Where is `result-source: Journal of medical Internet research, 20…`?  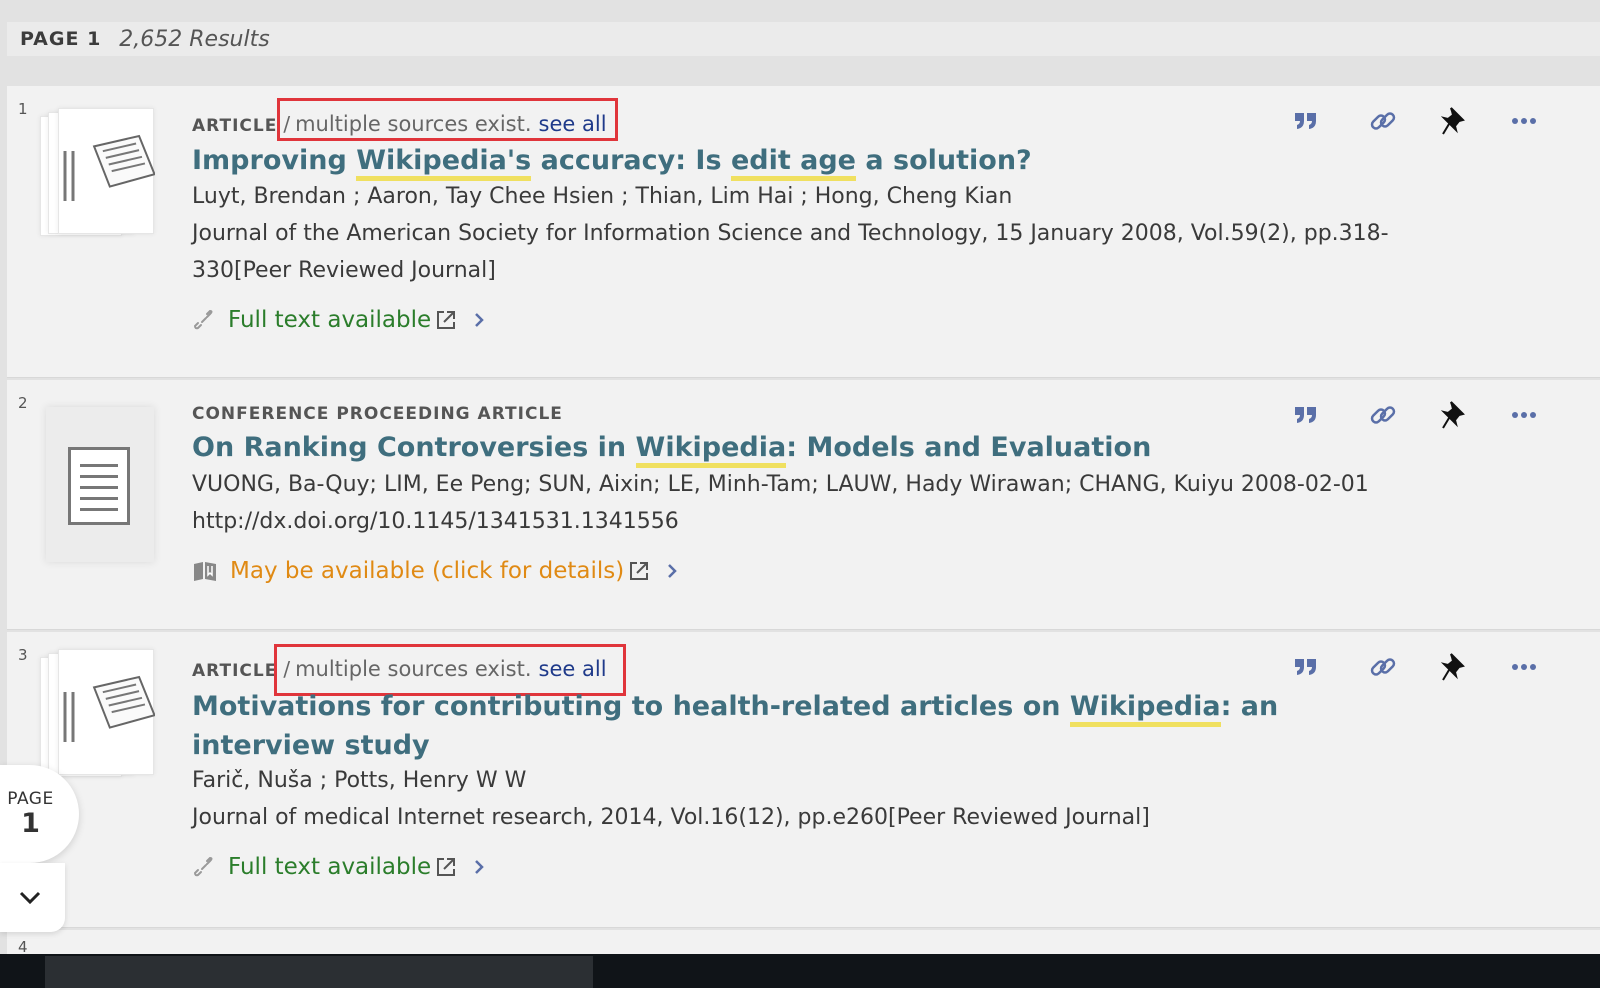
result-source: Journal of medical Internet research, 20… is located at coordinates (671, 817).